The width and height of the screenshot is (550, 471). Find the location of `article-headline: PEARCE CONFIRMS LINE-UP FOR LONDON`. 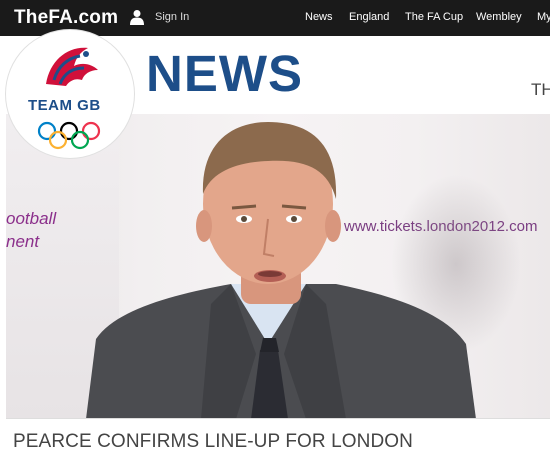

article-headline: PEARCE CONFIRMS LINE-UP FOR LONDON is located at coordinates (213, 442).